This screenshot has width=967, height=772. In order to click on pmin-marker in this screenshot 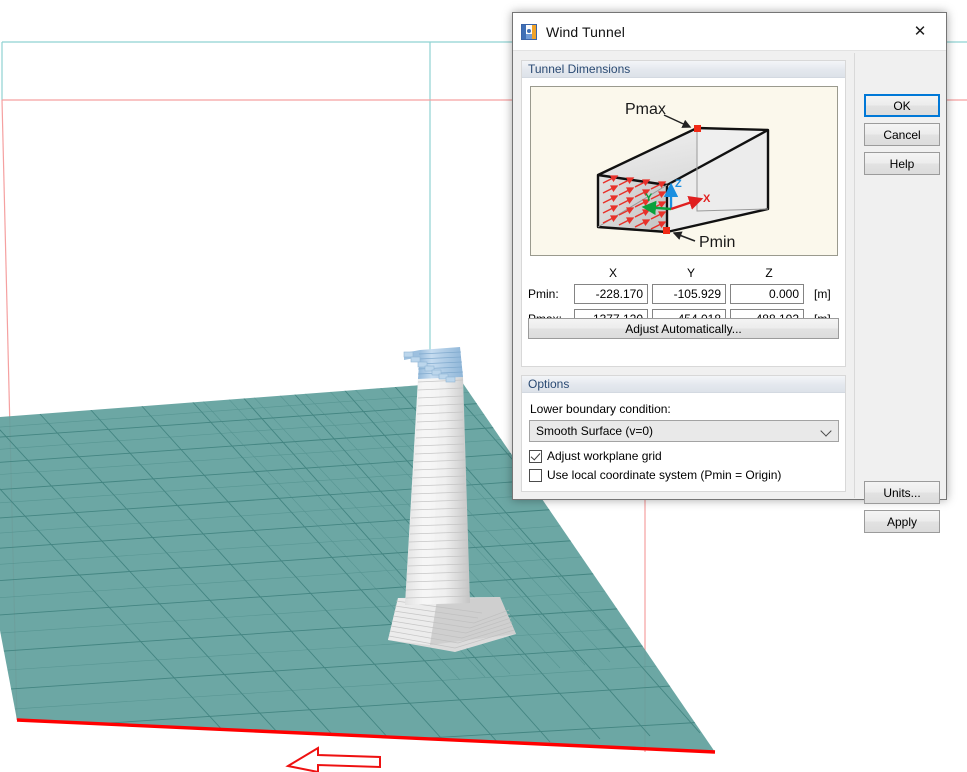, I will do `click(666, 230)`.